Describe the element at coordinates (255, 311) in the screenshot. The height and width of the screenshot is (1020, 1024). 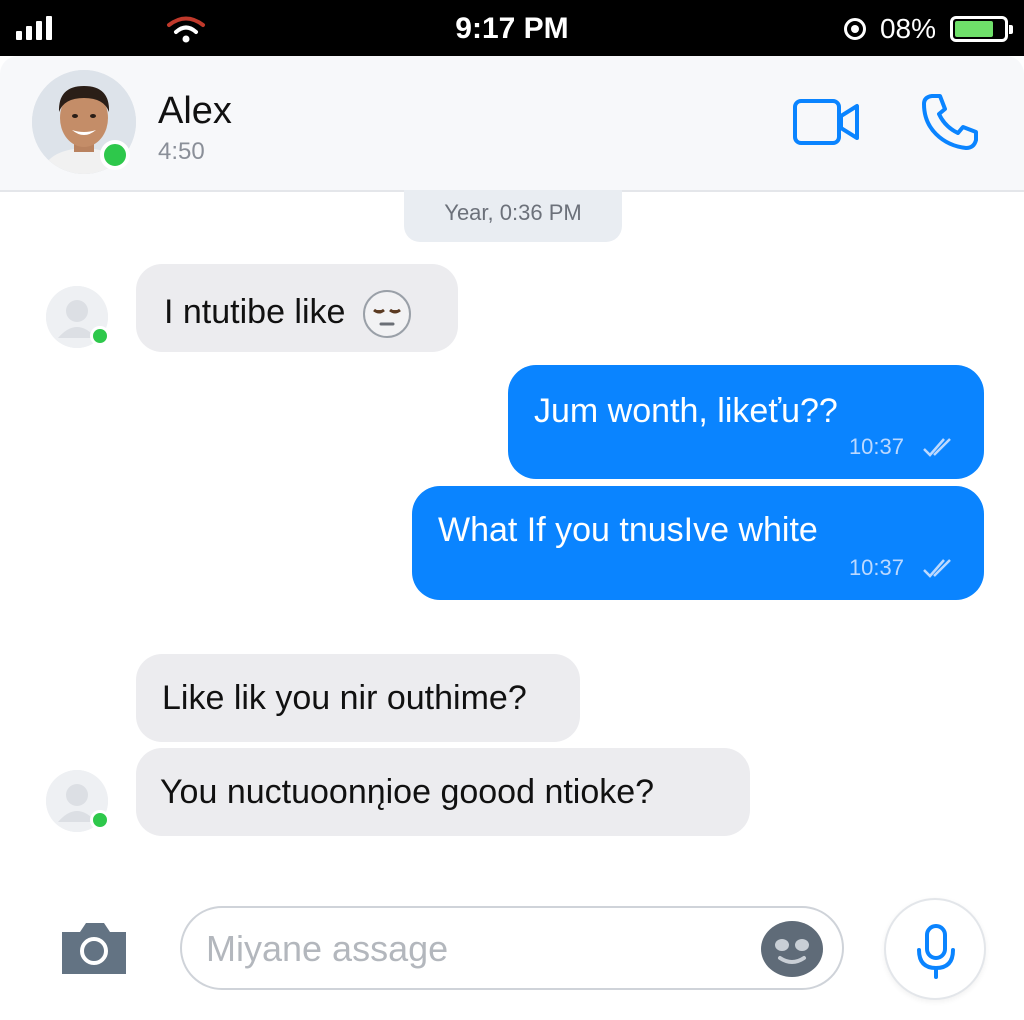
I see `message-text: I ntutibe like` at that location.